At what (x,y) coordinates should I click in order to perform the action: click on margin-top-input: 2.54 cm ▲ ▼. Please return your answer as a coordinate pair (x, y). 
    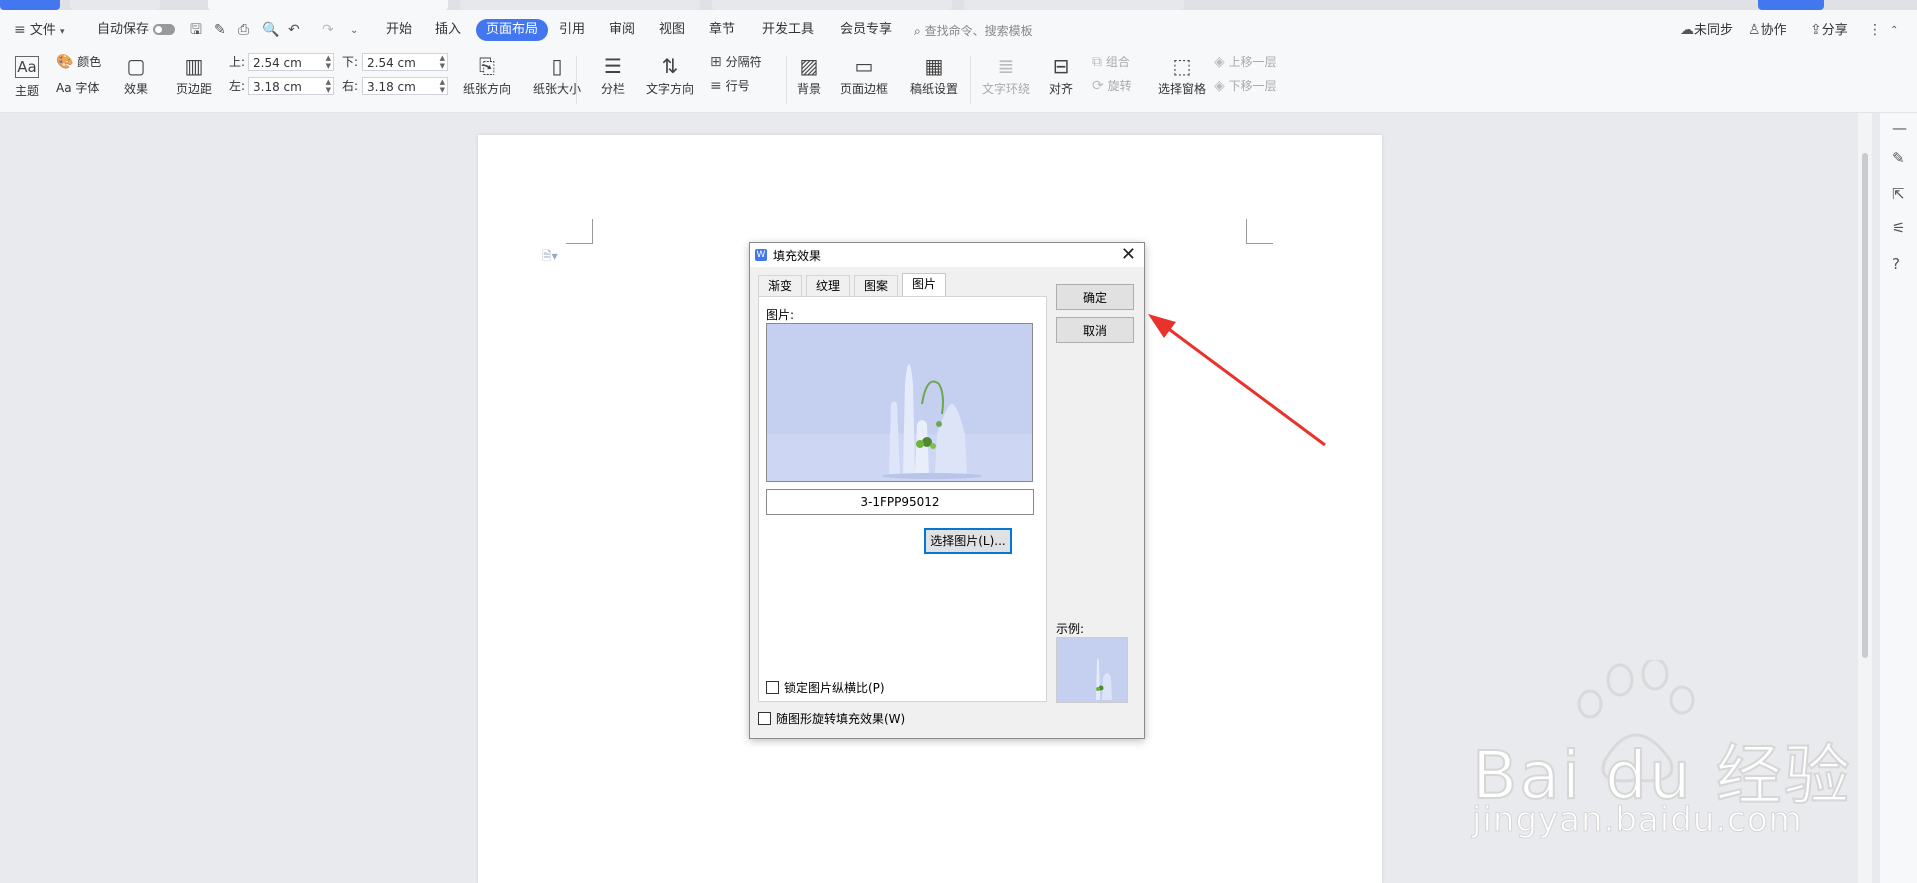
    Looking at the image, I should click on (291, 62).